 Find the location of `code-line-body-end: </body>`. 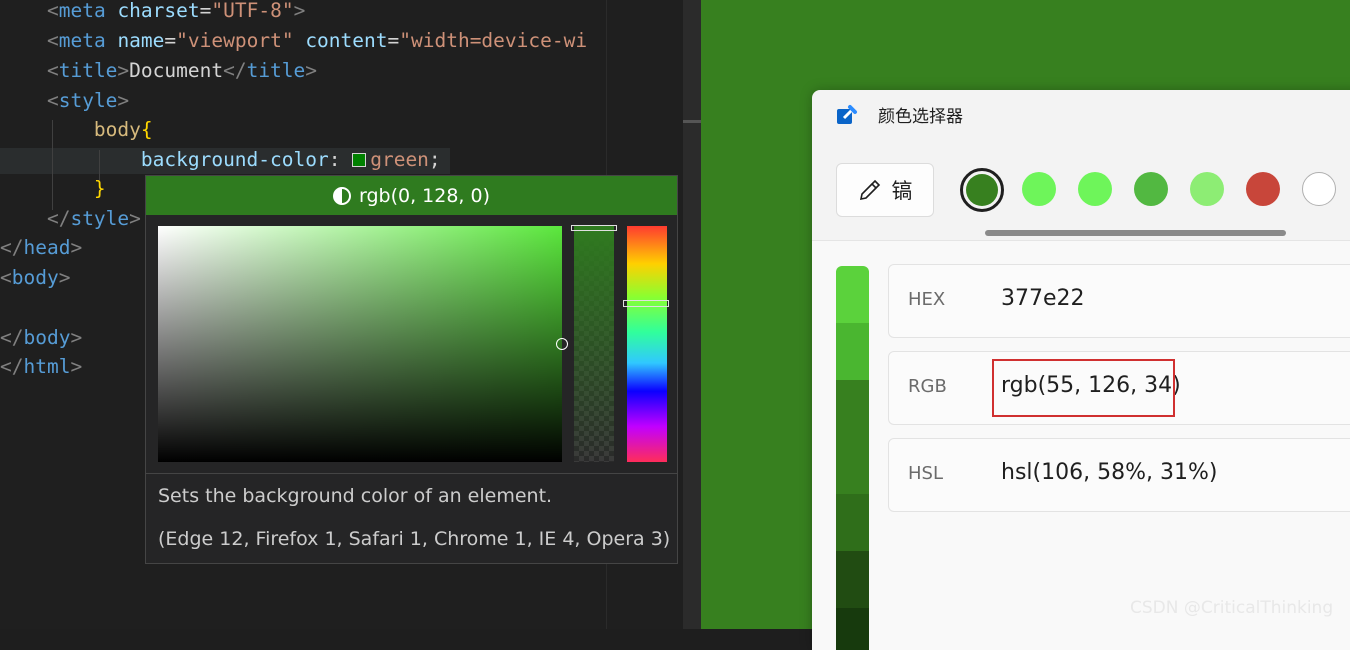

code-line-body-end: </body> is located at coordinates (41, 338).